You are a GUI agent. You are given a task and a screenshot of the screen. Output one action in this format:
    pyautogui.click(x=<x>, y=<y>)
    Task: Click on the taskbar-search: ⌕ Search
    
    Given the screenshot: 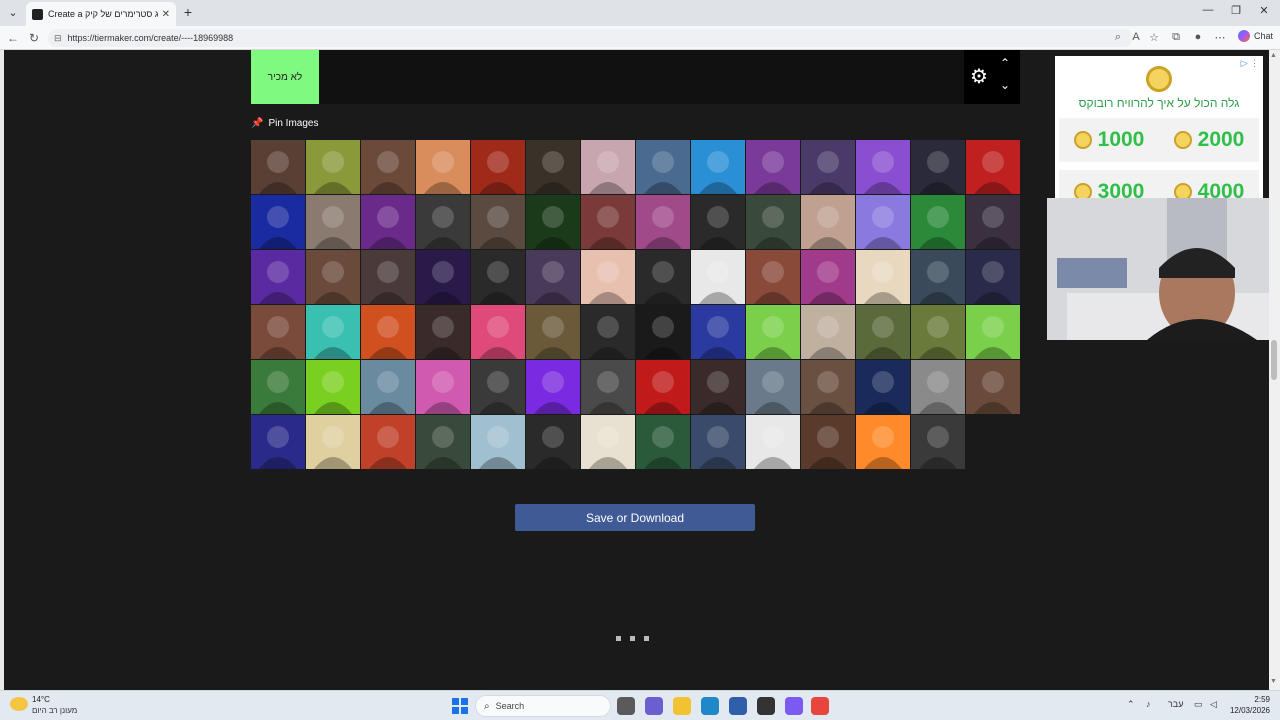 What is the action you would take?
    pyautogui.click(x=543, y=706)
    